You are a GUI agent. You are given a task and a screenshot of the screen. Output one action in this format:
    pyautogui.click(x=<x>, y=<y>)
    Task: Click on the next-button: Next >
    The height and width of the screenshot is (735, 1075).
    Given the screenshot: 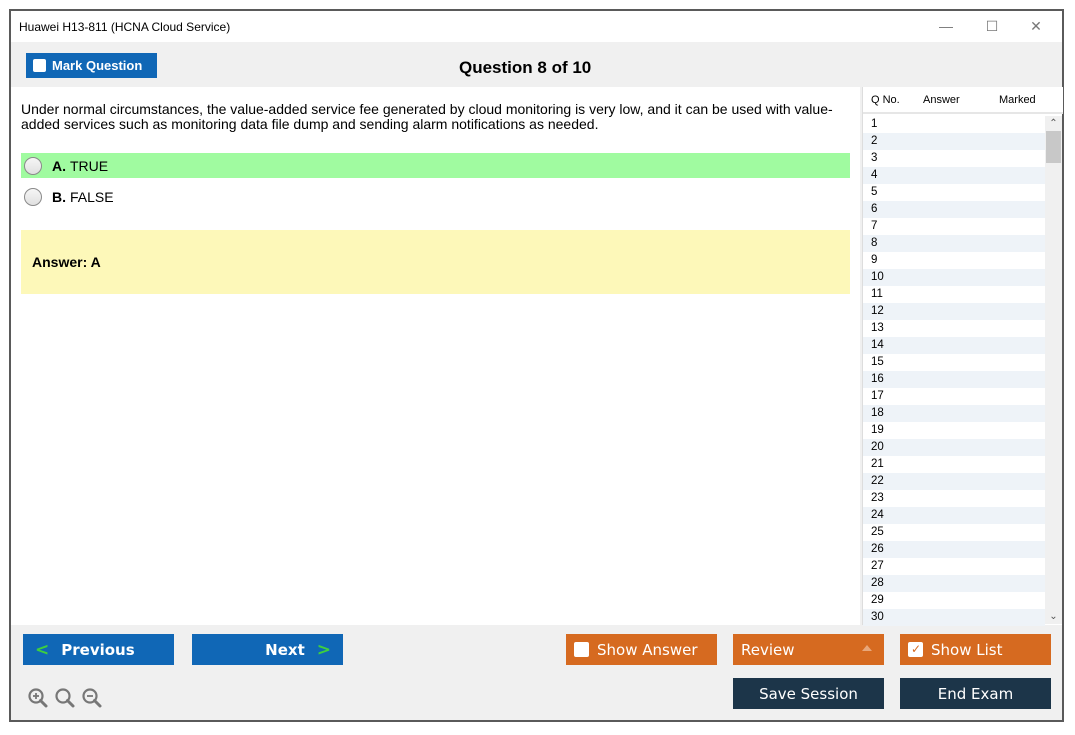 What is the action you would take?
    pyautogui.click(x=267, y=649)
    